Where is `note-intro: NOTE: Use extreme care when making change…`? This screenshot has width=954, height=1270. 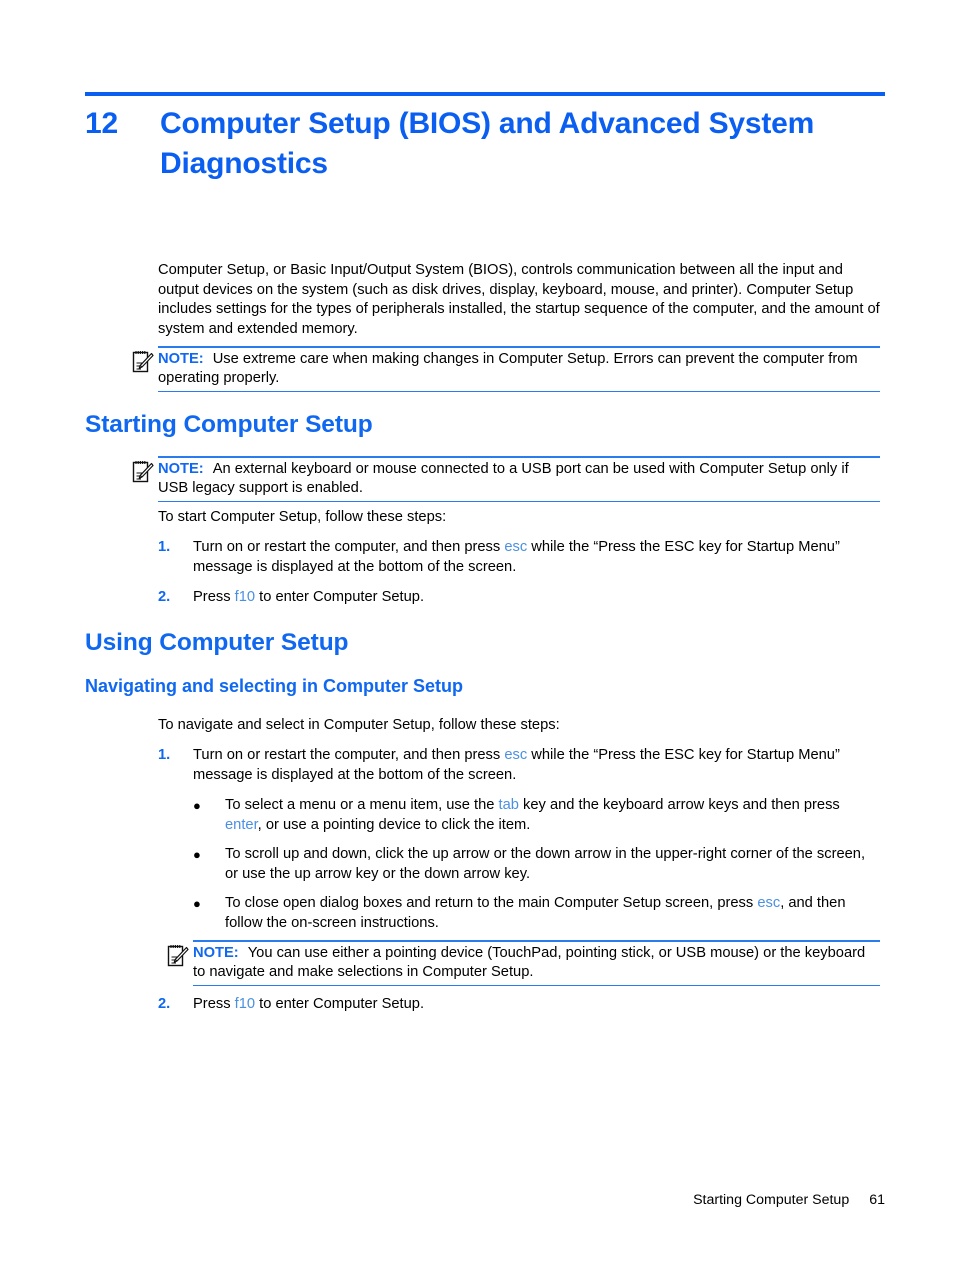 note-intro: NOTE: Use extreme care when making change… is located at coordinates (506, 369).